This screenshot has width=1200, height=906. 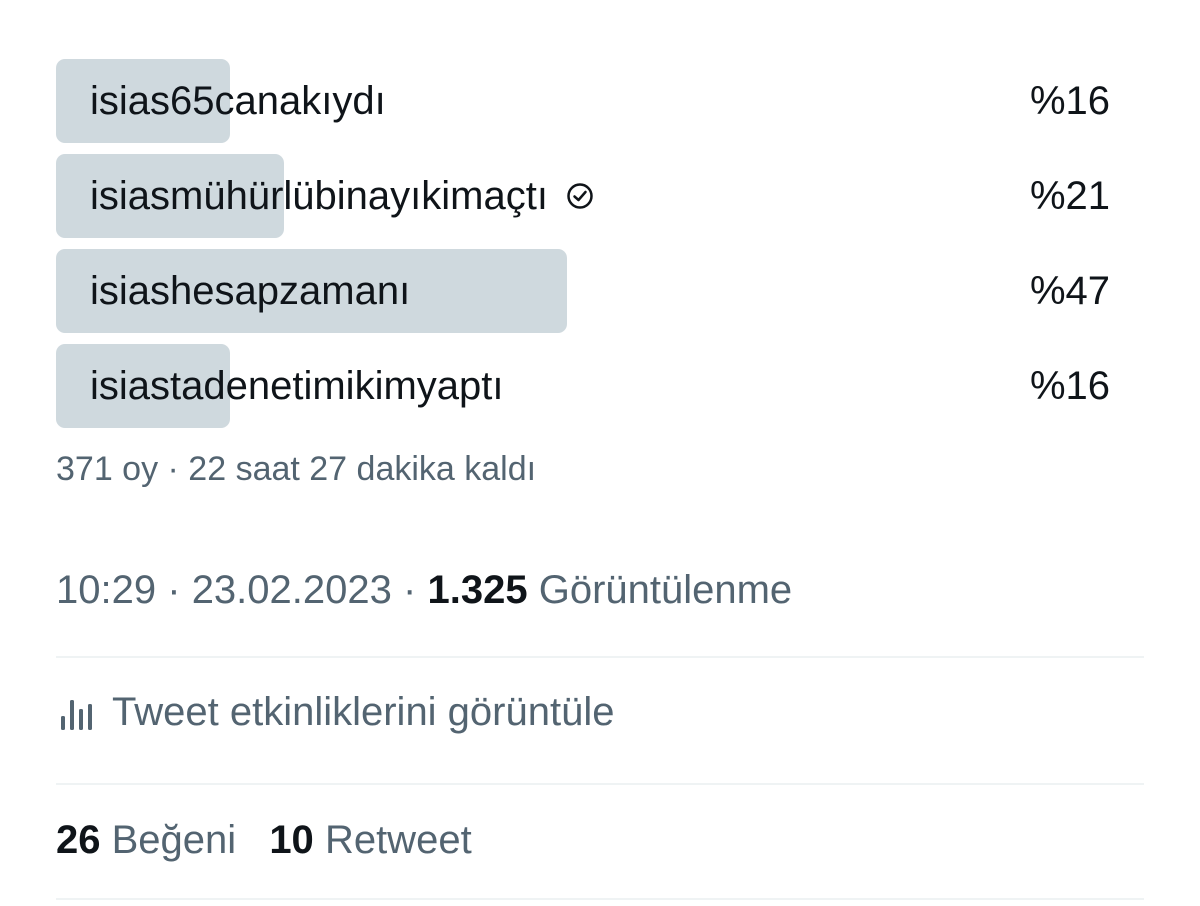 What do you see at coordinates (477, 590) in the screenshot?
I see `views-count: 1.325` at bounding box center [477, 590].